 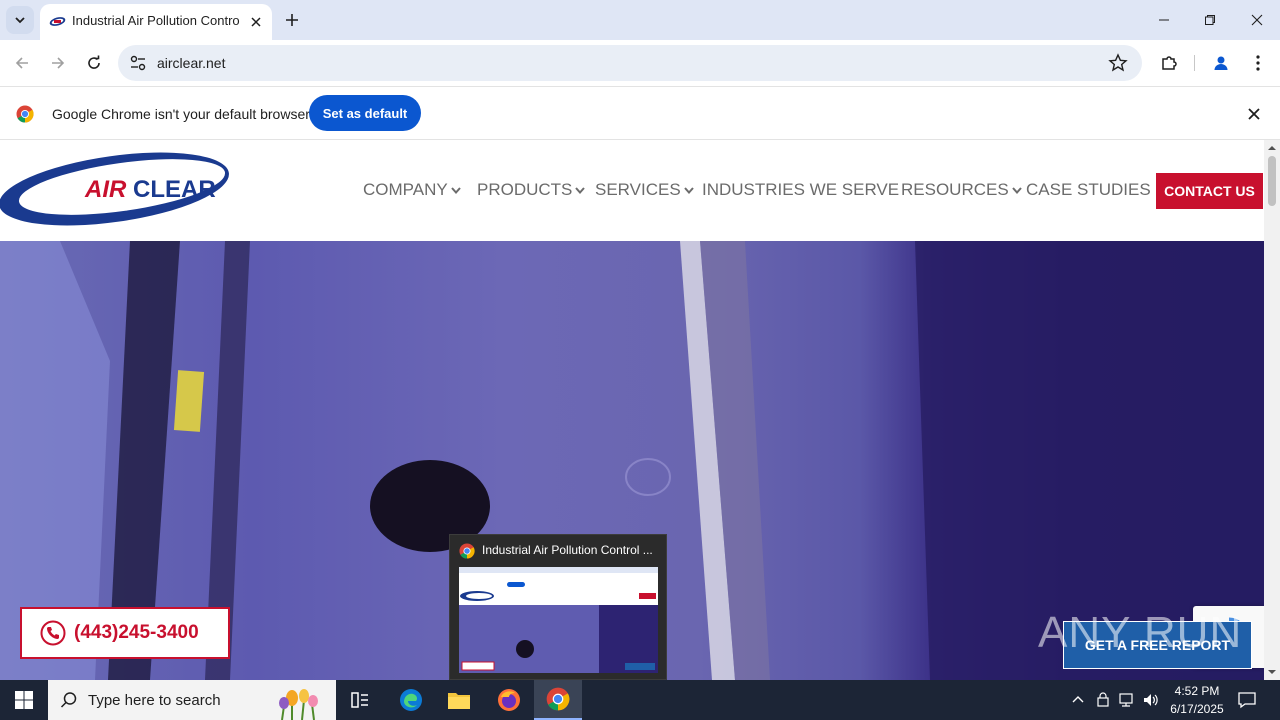 I want to click on preview-thumbnail-image, so click(x=558, y=620).